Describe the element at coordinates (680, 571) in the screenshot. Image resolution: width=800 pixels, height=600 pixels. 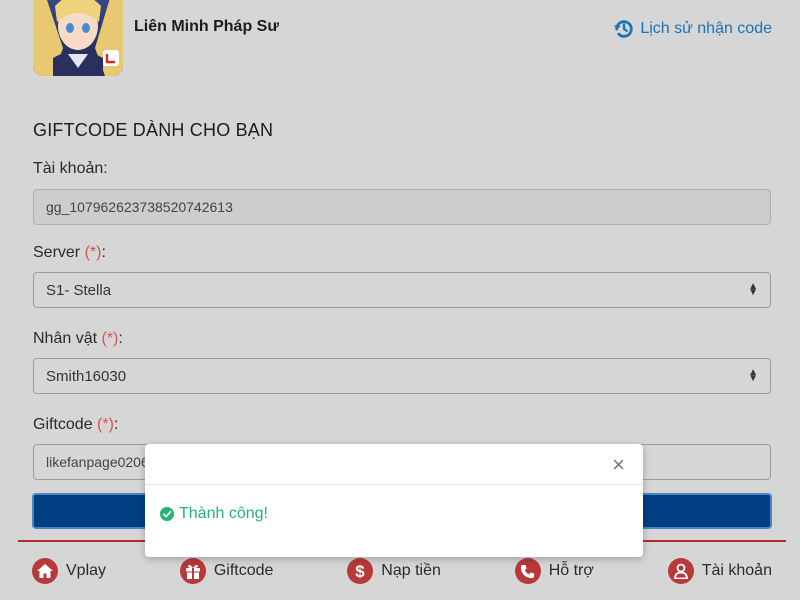
I see `user-icon` at that location.